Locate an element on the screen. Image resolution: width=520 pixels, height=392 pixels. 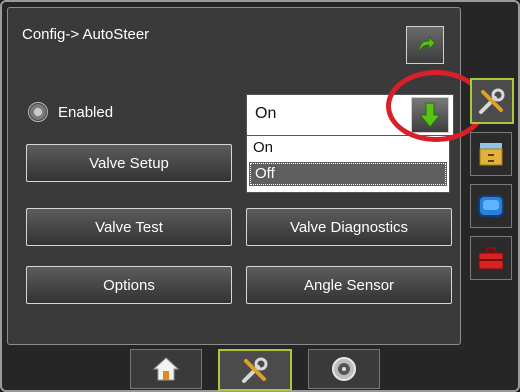
side-tab-tools is located at coordinates (492, 101).